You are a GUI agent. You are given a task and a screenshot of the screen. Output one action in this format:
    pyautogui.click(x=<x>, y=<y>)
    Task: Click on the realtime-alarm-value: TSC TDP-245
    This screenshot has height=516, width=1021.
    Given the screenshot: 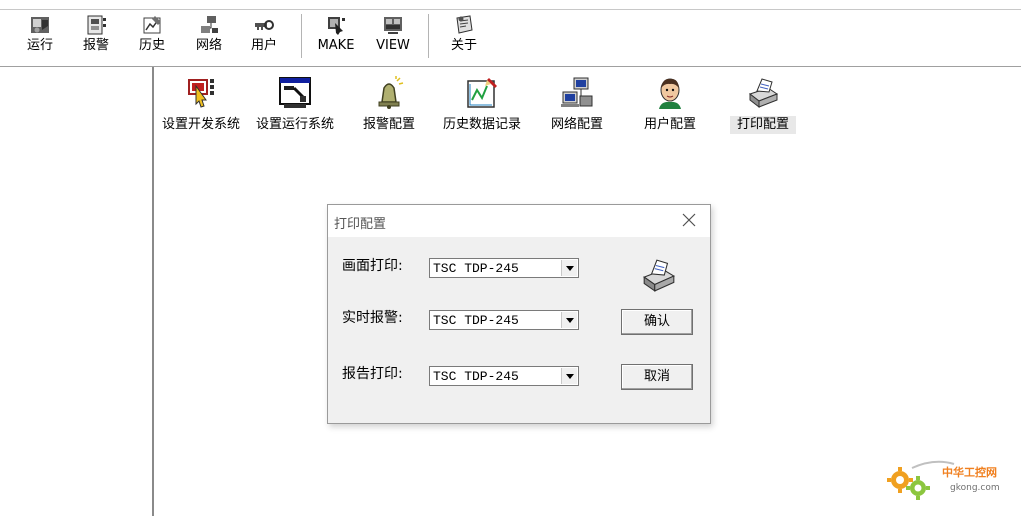 What is the action you would take?
    pyautogui.click(x=476, y=320)
    